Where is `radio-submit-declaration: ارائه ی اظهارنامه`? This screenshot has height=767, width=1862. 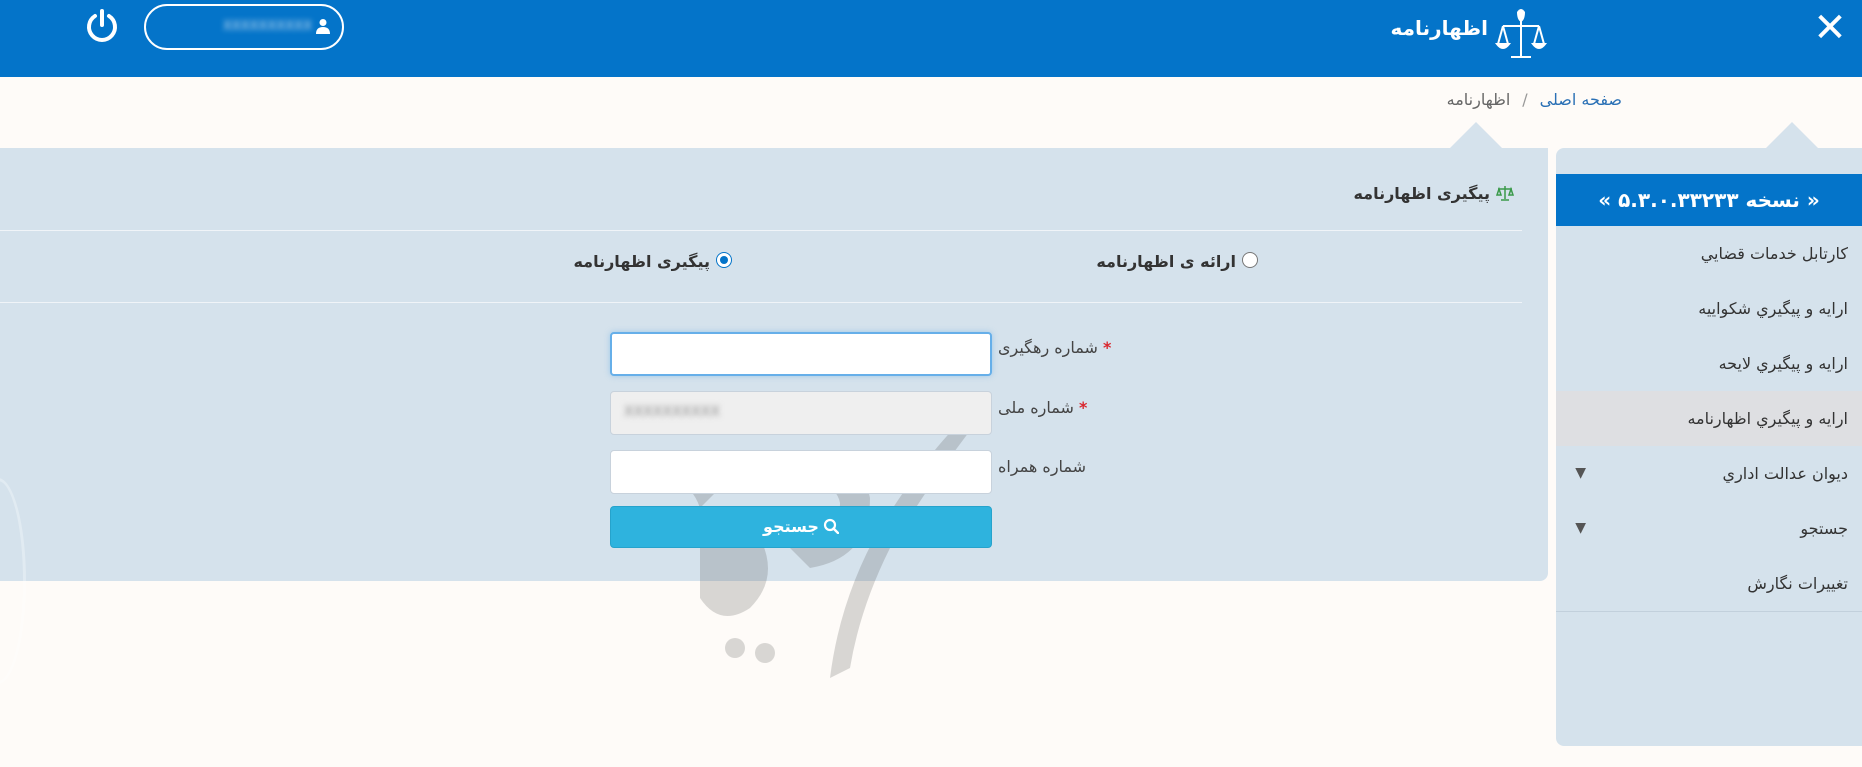
radio-submit-declaration: ارائه ی اظهارنامه is located at coordinates (1177, 261).